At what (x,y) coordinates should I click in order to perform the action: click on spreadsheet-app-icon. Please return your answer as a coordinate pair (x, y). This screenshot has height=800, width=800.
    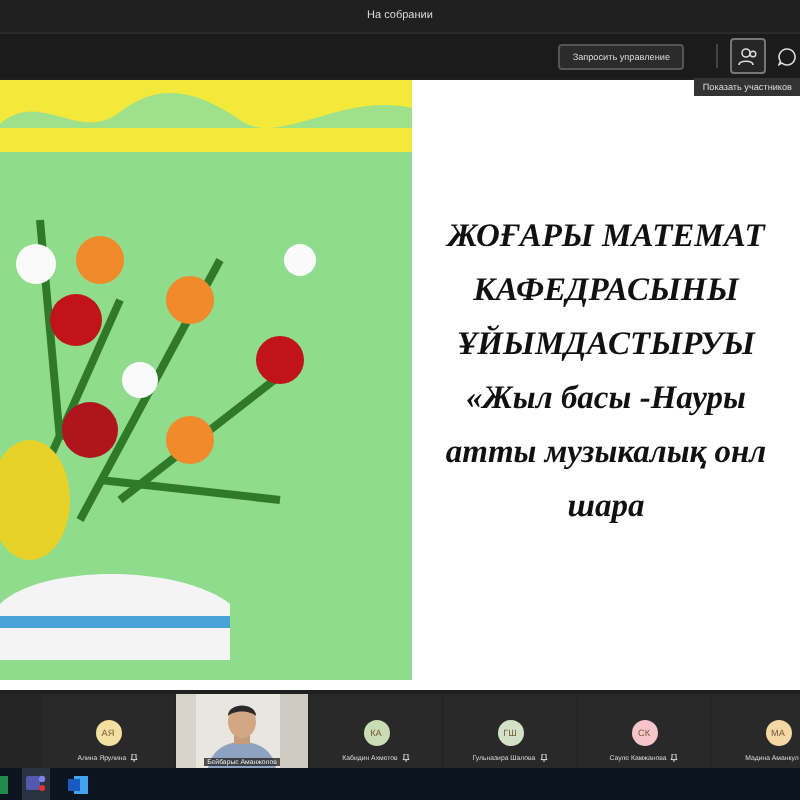
    Looking at the image, I should click on (4, 784).